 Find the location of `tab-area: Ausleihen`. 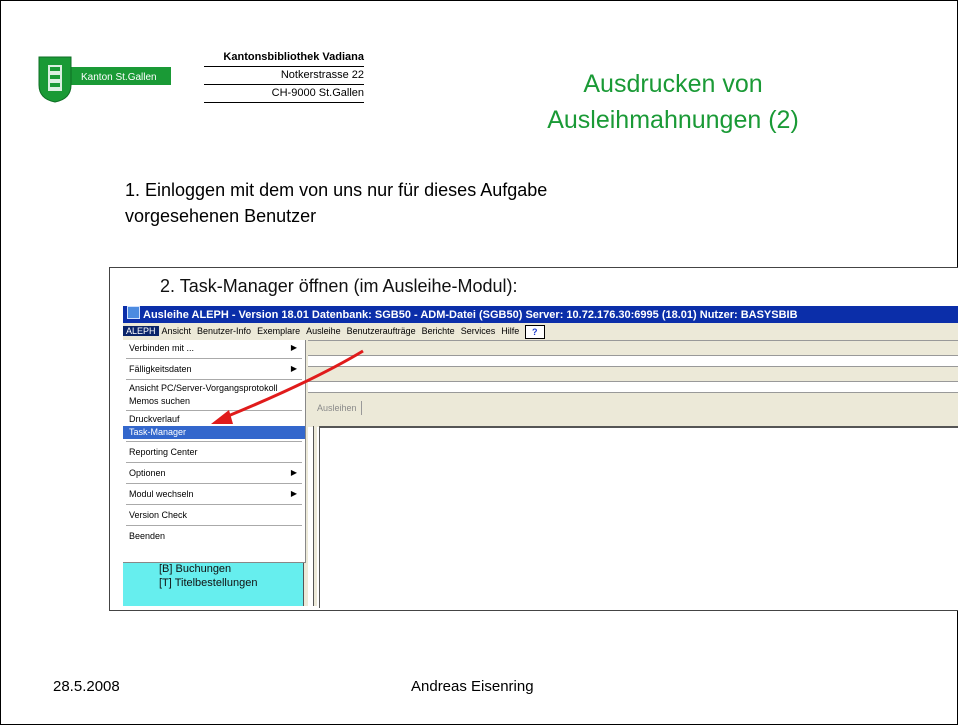

tab-area: Ausleihen is located at coordinates (631, 409).